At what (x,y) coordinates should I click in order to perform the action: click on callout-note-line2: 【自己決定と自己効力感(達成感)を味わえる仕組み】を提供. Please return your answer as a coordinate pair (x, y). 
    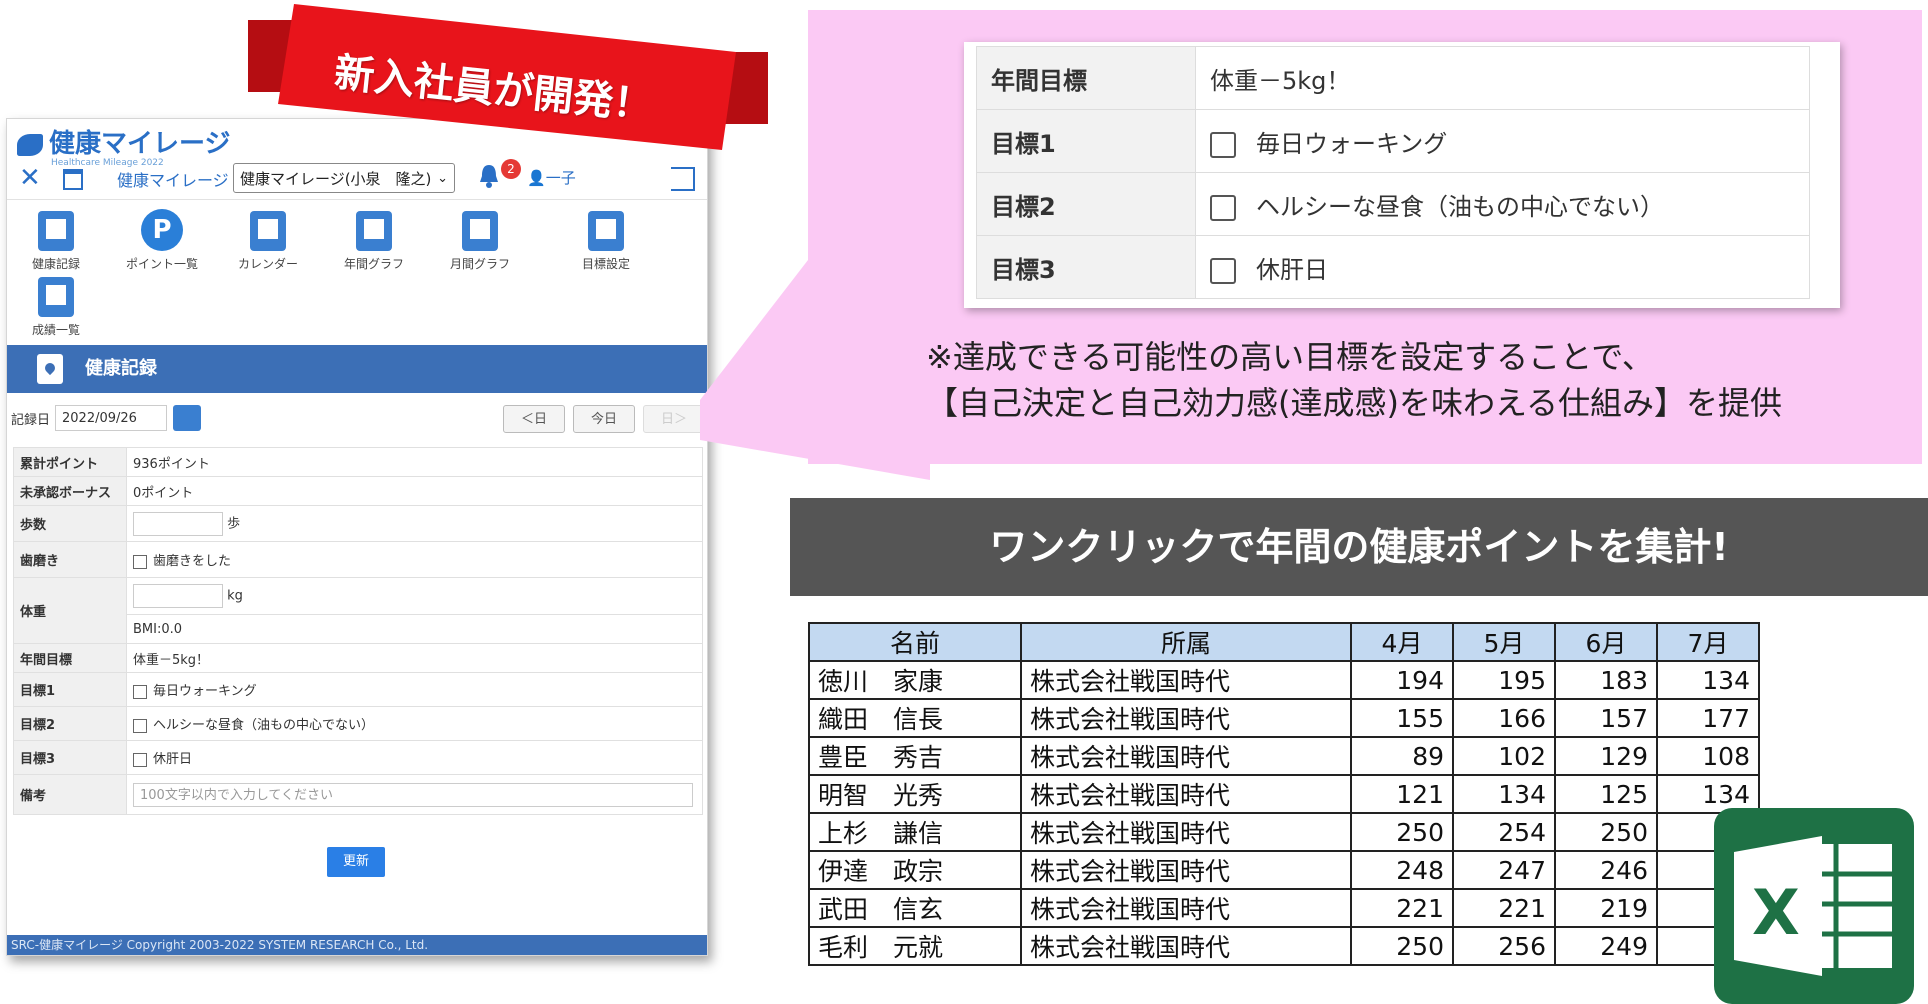
    Looking at the image, I should click on (1354, 403).